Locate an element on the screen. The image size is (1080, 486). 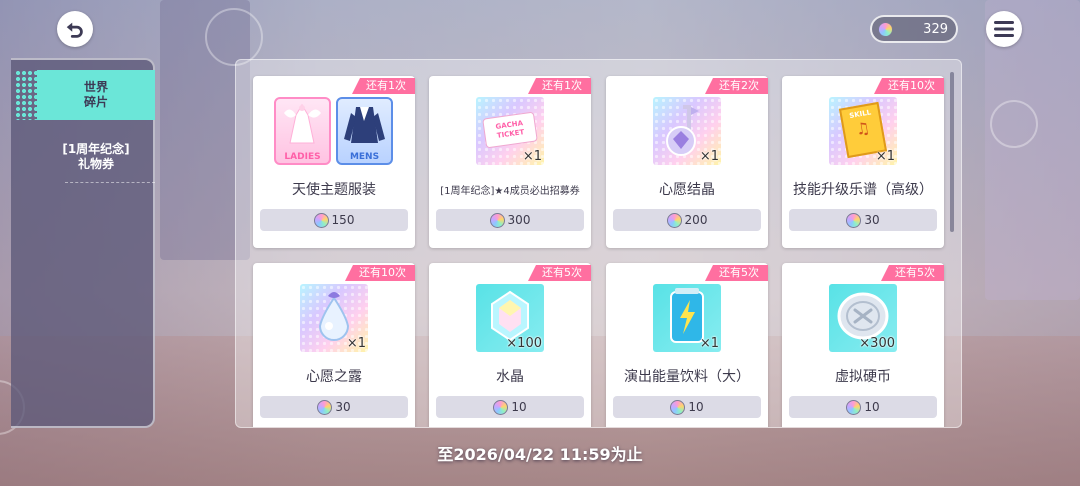
price-button: 300 is located at coordinates (510, 220).